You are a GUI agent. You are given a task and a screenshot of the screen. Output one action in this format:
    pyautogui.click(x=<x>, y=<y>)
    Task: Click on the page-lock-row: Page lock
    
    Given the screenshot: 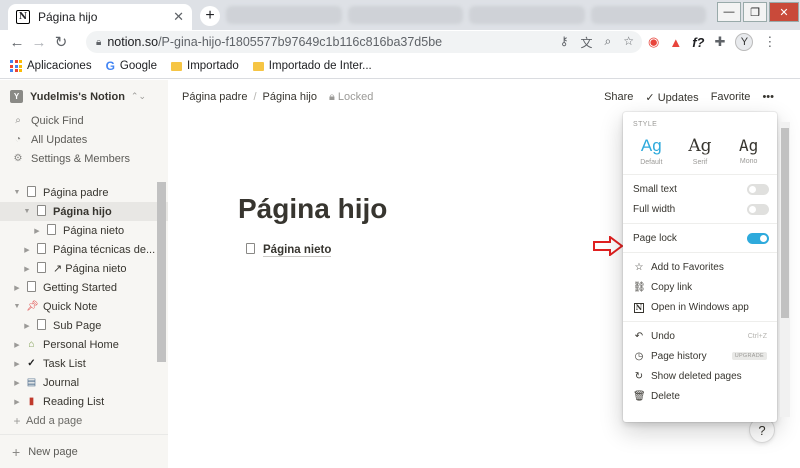 What is the action you would take?
    pyautogui.click(x=700, y=238)
    